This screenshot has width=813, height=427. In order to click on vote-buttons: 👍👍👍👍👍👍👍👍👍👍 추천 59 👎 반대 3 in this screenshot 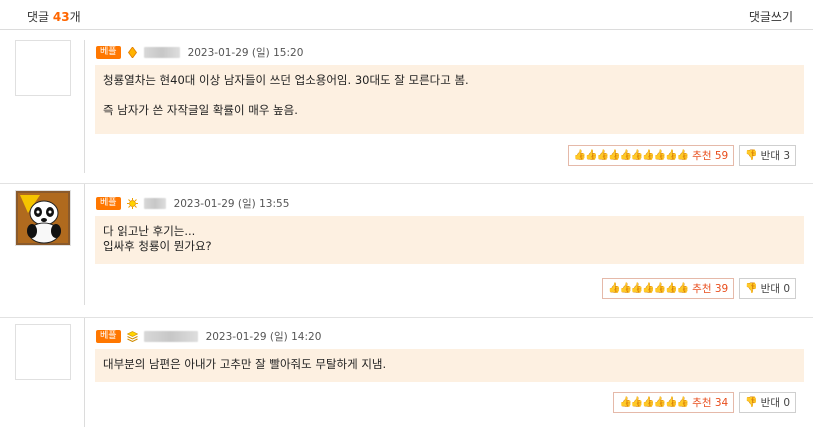, I will do `click(681, 155)`.